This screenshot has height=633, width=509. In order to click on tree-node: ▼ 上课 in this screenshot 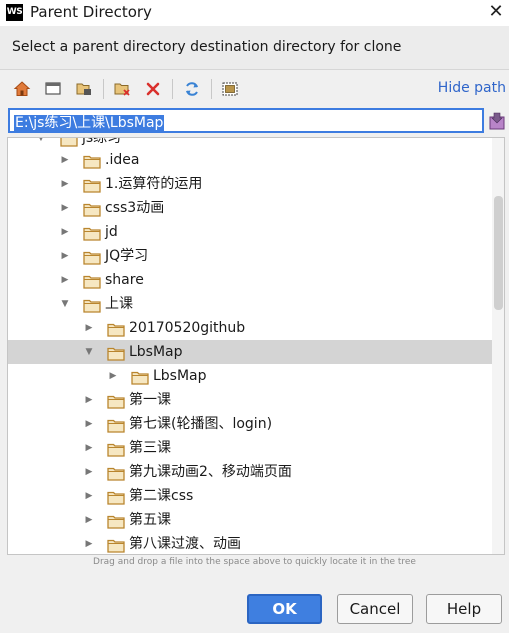, I will do `click(250, 304)`.